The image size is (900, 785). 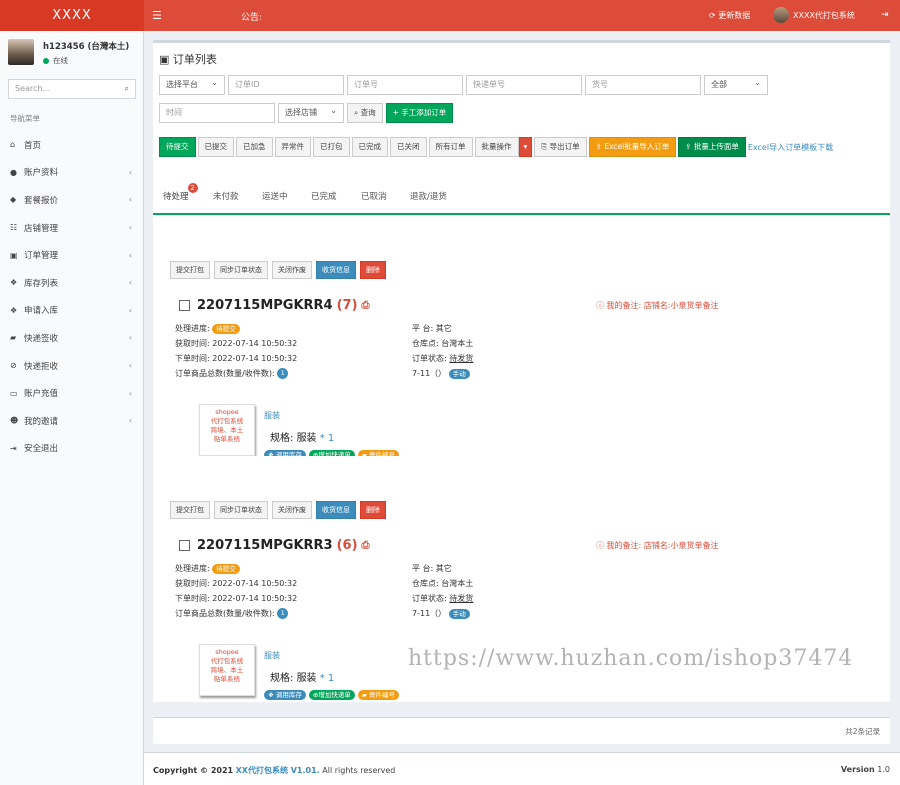 I want to click on filter-closed-button: 已关闭, so click(x=408, y=147).